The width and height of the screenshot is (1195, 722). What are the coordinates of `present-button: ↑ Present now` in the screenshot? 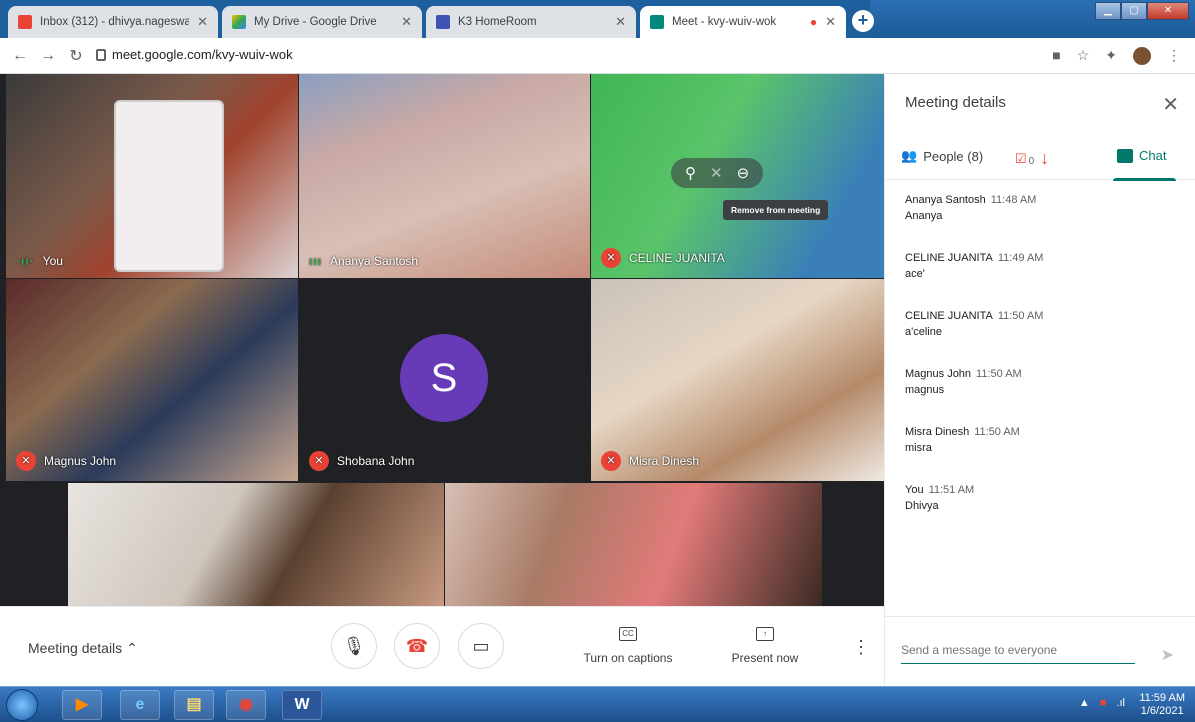 It's located at (765, 646).